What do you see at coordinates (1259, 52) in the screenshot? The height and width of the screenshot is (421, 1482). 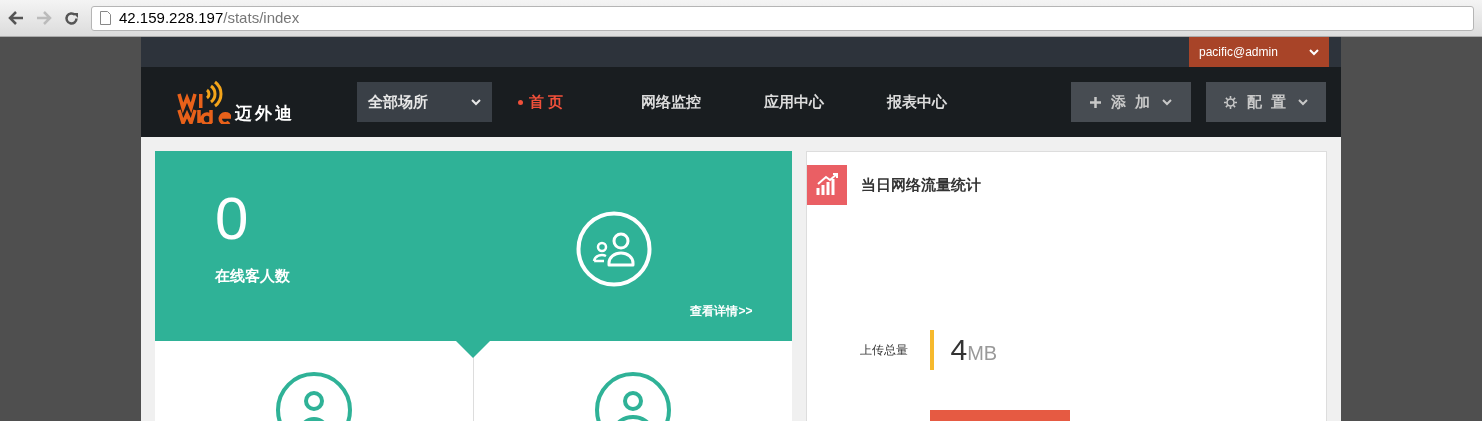 I see `user-menu-button: pacific@admin` at bounding box center [1259, 52].